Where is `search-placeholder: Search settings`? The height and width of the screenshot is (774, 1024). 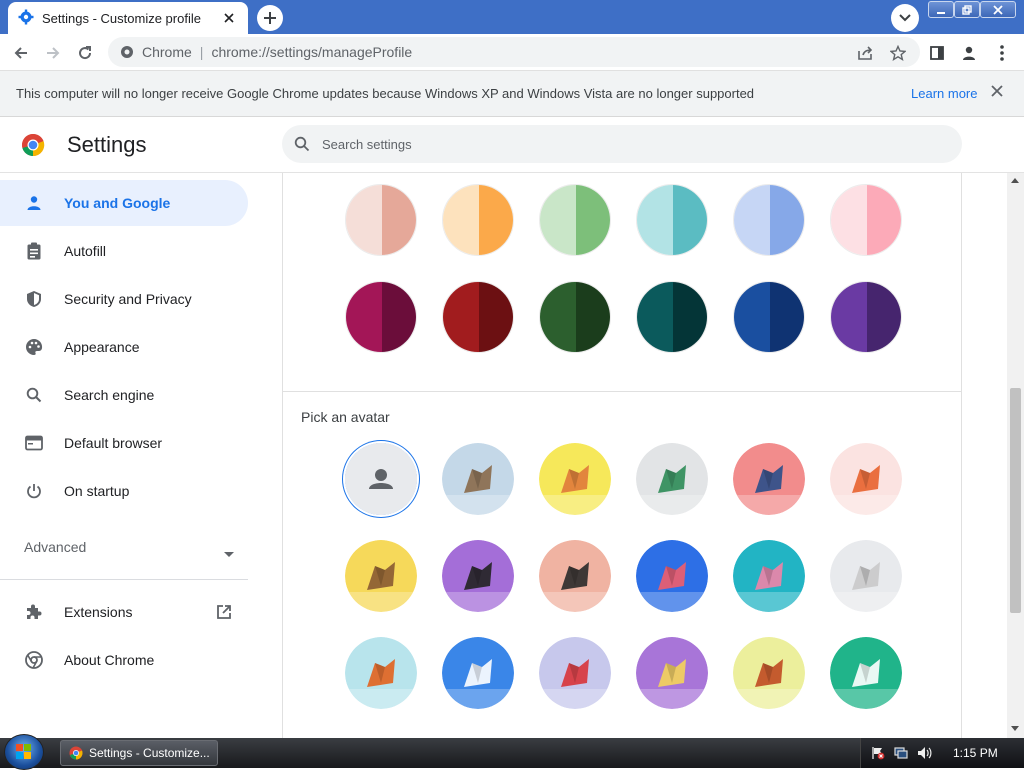 search-placeholder: Search settings is located at coordinates (367, 144).